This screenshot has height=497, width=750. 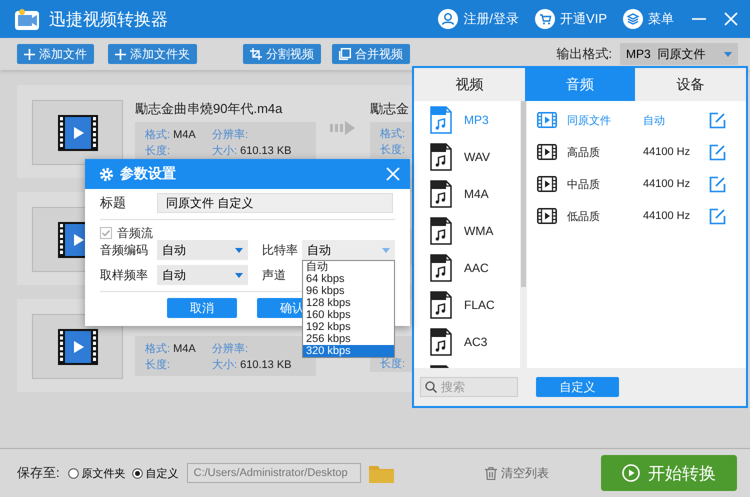 I want to click on target-info-label: 格式:, so click(x=393, y=134).